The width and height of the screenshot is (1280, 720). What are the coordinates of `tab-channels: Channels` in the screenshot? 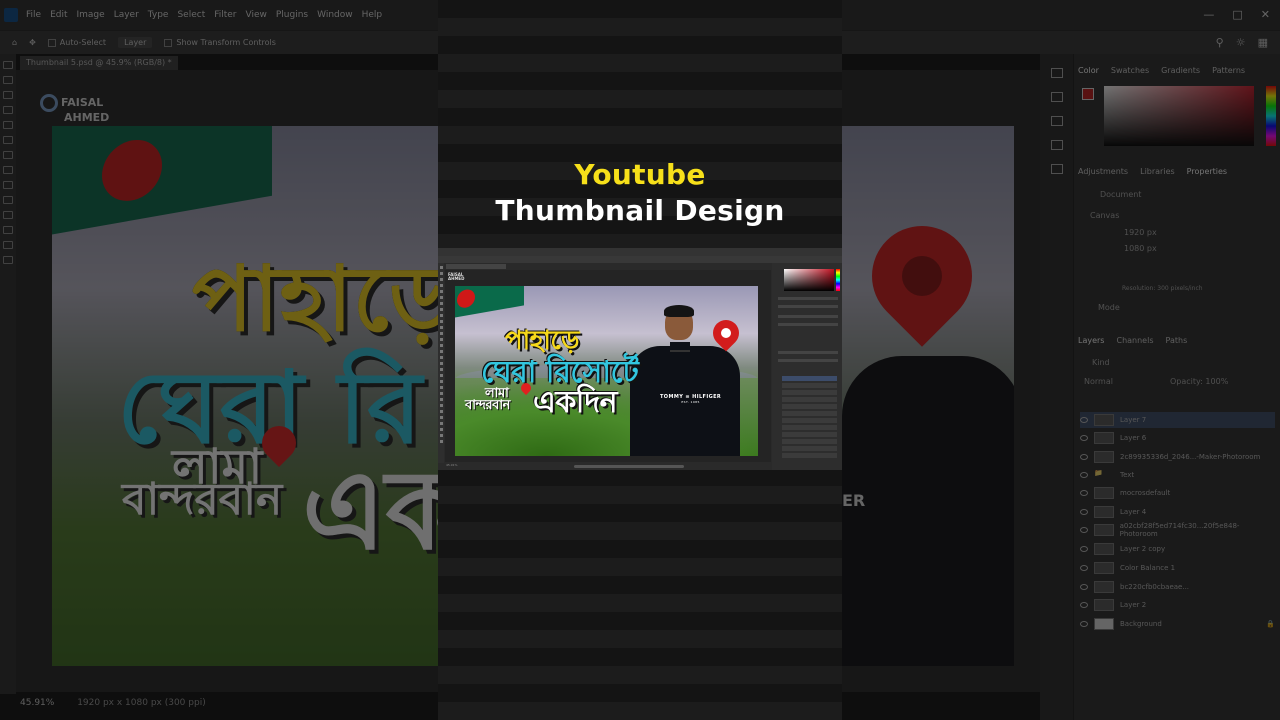 It's located at (1134, 340).